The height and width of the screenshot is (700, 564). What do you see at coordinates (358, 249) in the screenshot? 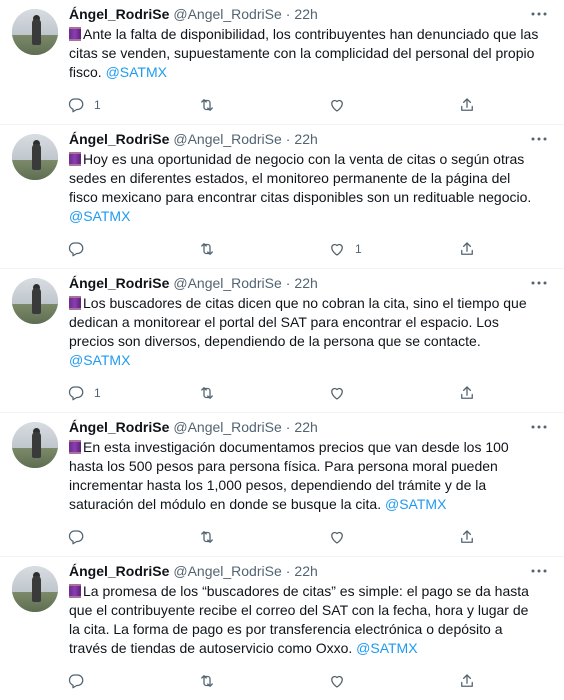
I see `like-count: 1` at bounding box center [358, 249].